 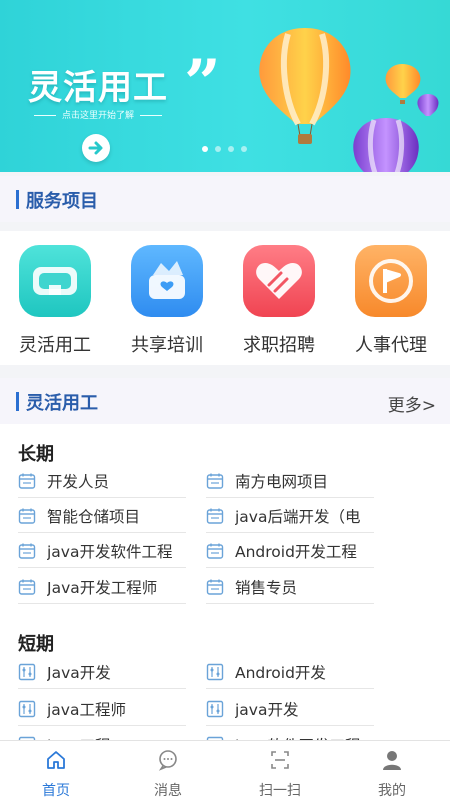 What do you see at coordinates (36, 454) in the screenshot?
I see `long-term-title: 长期` at bounding box center [36, 454].